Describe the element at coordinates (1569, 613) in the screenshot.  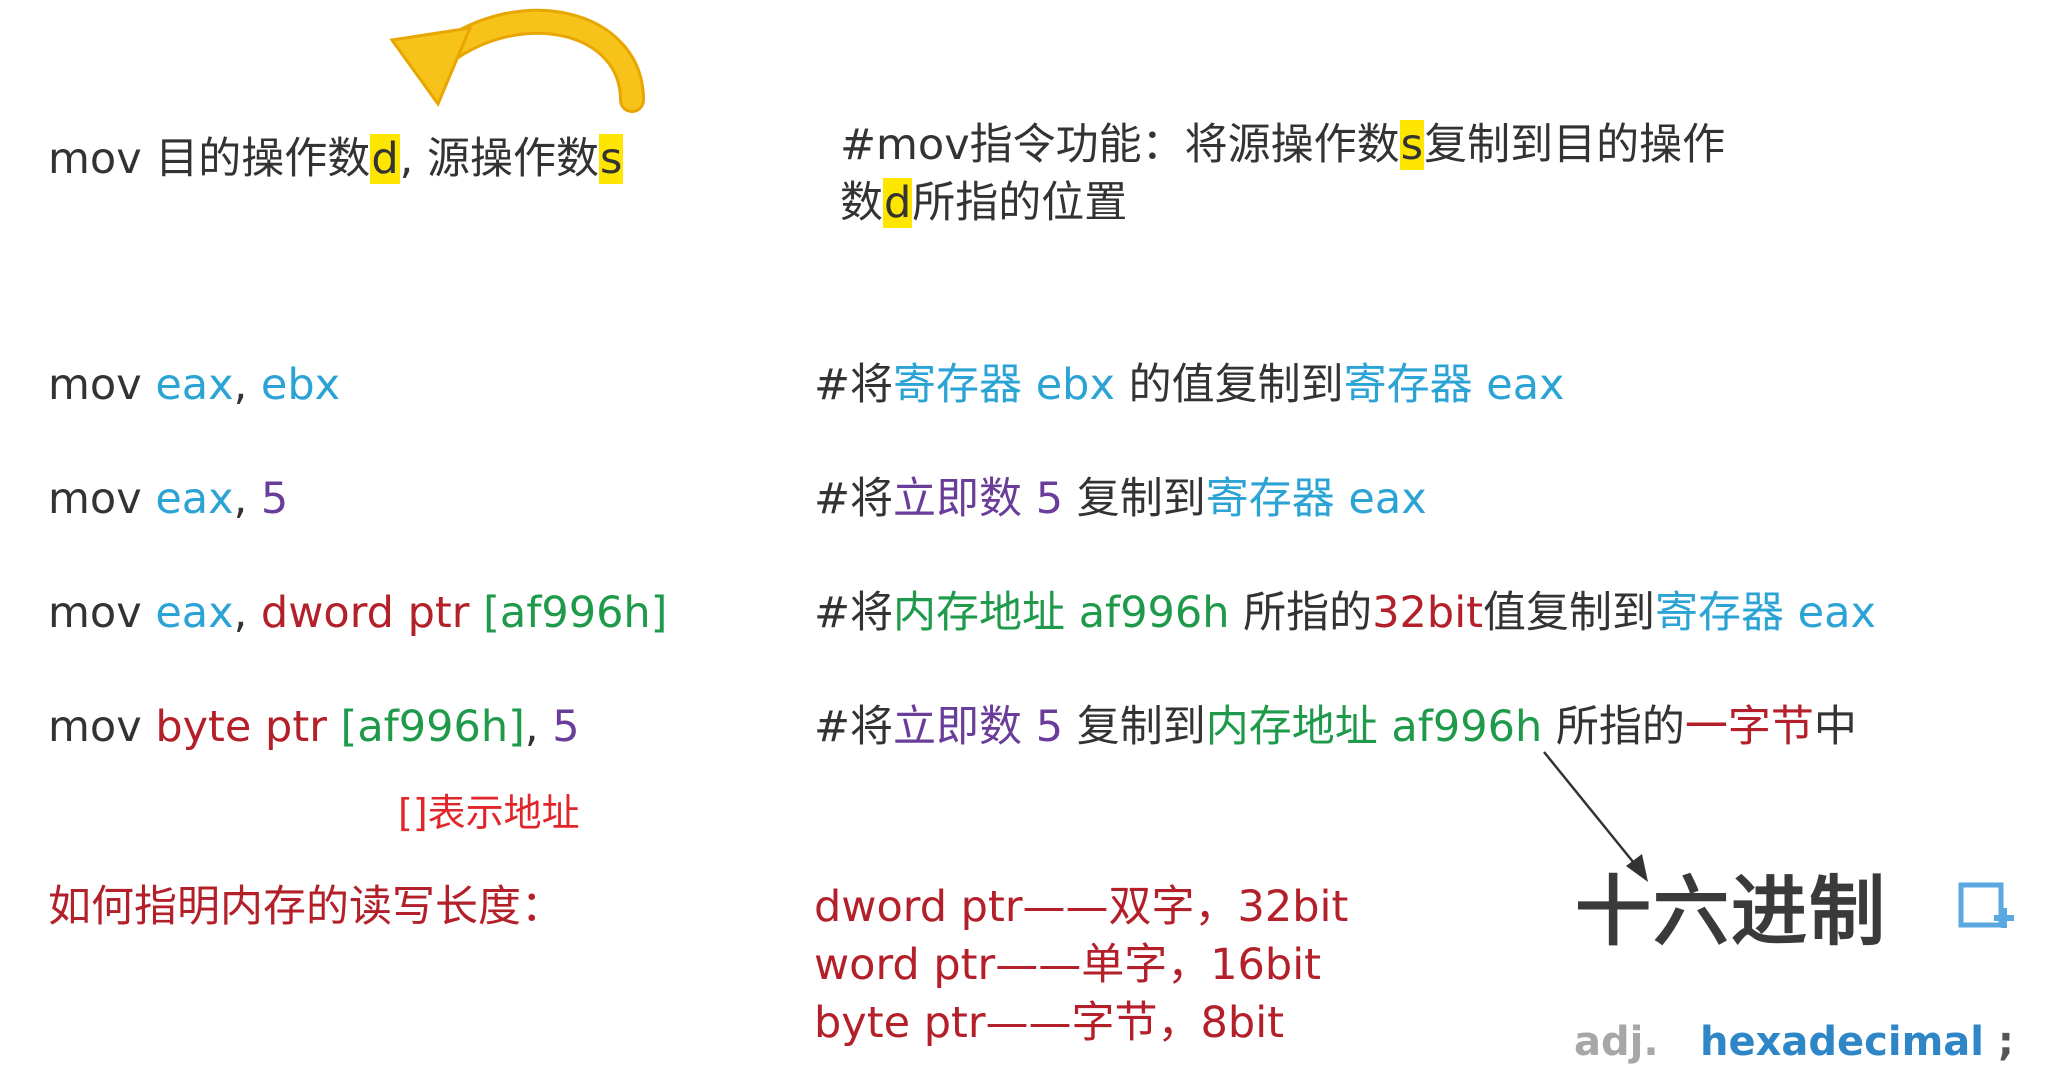
I see `desc-text: 值复制到` at that location.